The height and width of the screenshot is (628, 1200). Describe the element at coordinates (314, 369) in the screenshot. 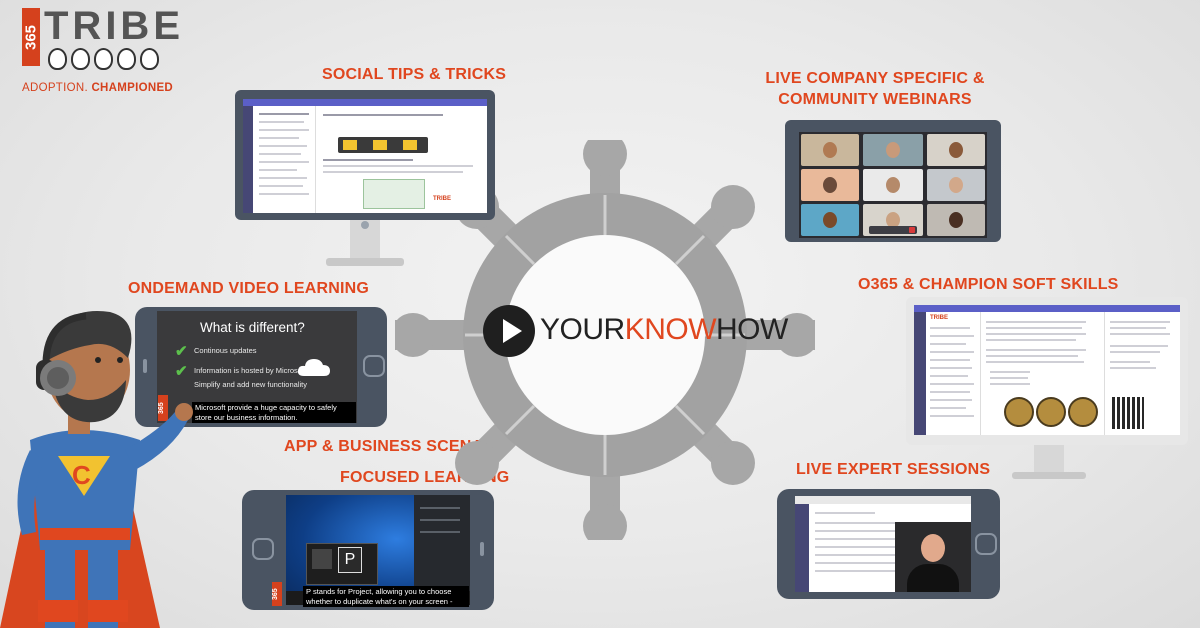

I see `cloud-icon` at that location.